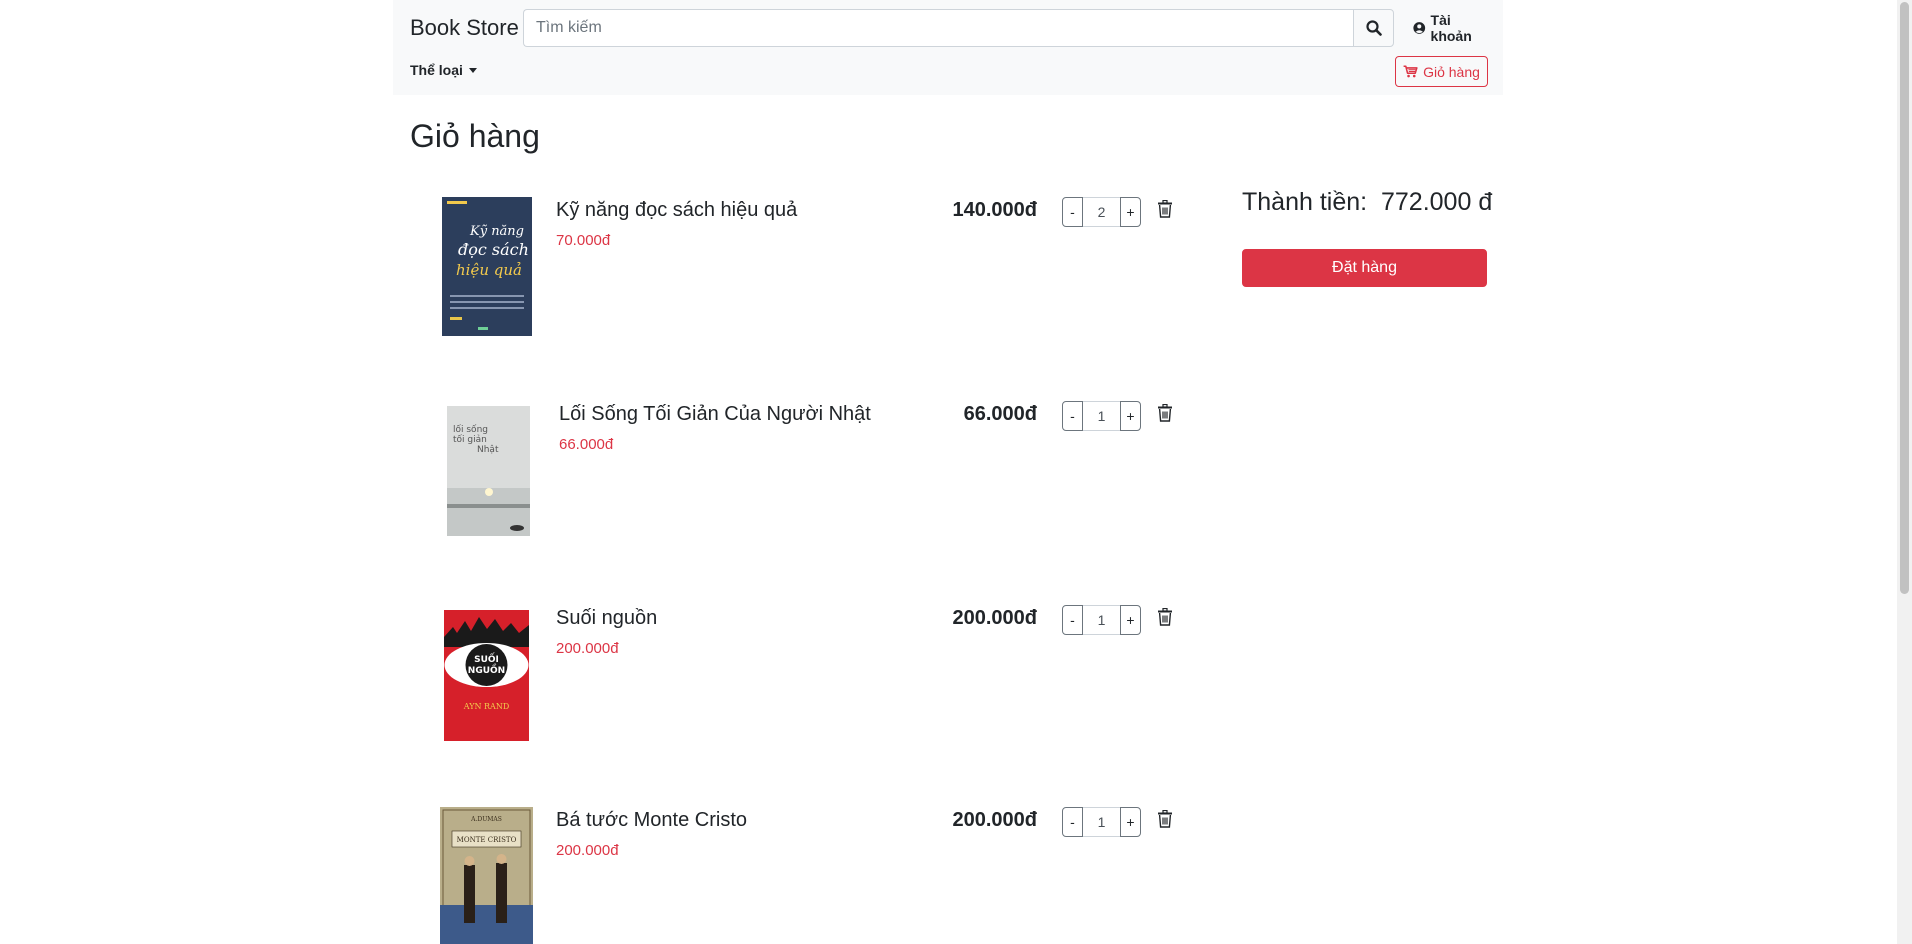 The image size is (1912, 944). I want to click on search-bar, so click(958, 28).